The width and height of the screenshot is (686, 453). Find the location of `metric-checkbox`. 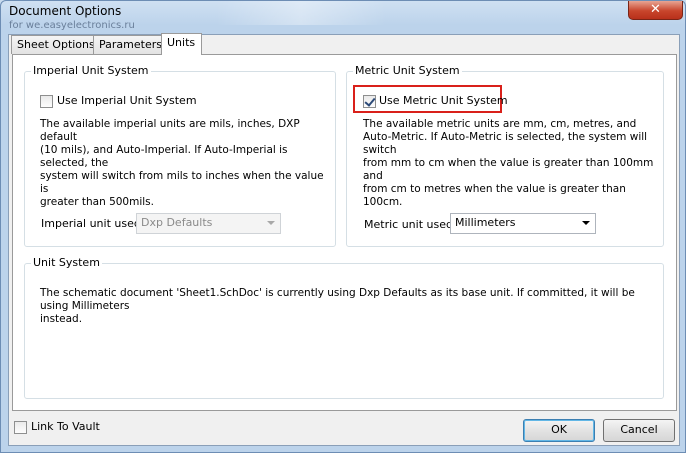

metric-checkbox is located at coordinates (369, 101).